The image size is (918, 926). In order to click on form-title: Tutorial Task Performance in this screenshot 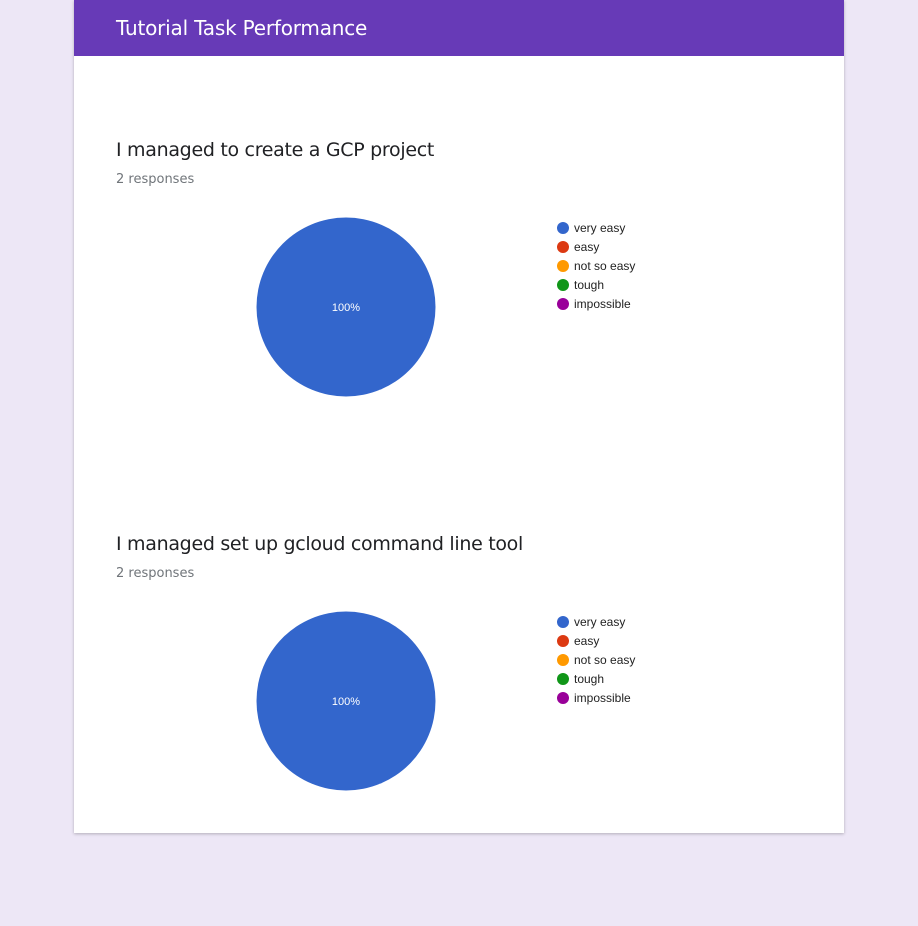, I will do `click(242, 28)`.